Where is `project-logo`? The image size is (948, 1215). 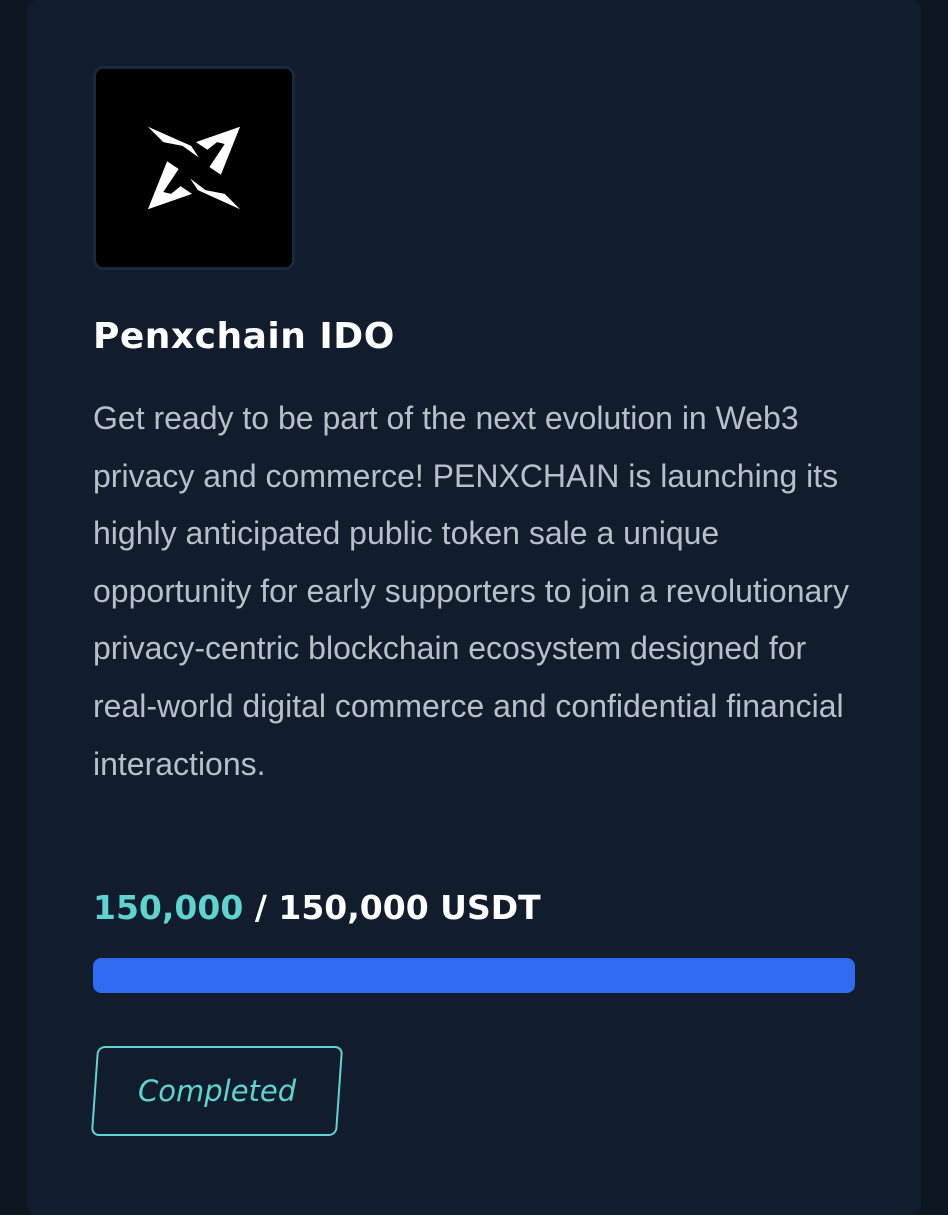
project-logo is located at coordinates (194, 168).